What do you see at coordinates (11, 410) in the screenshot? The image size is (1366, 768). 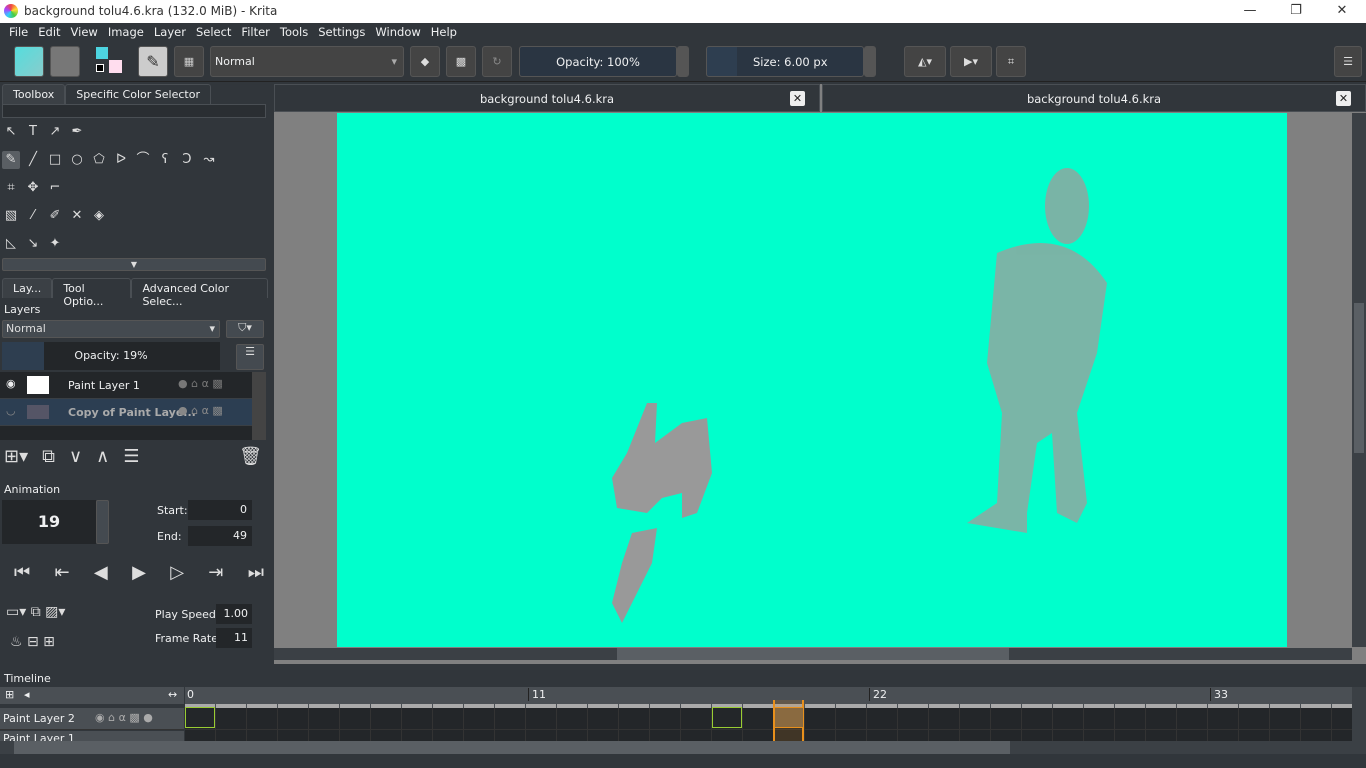 I see `visibility-off-icon: ◡` at bounding box center [11, 410].